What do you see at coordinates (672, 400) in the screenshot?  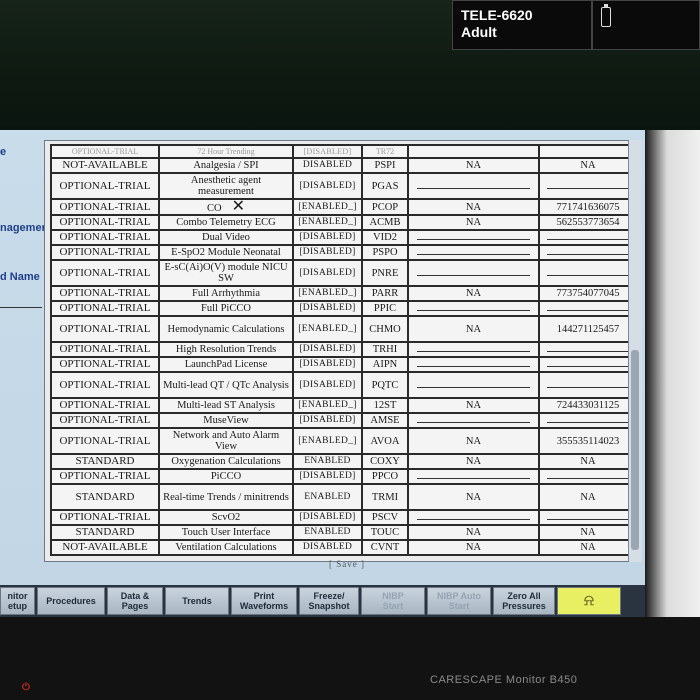 I see `monitor-side-bezel` at bounding box center [672, 400].